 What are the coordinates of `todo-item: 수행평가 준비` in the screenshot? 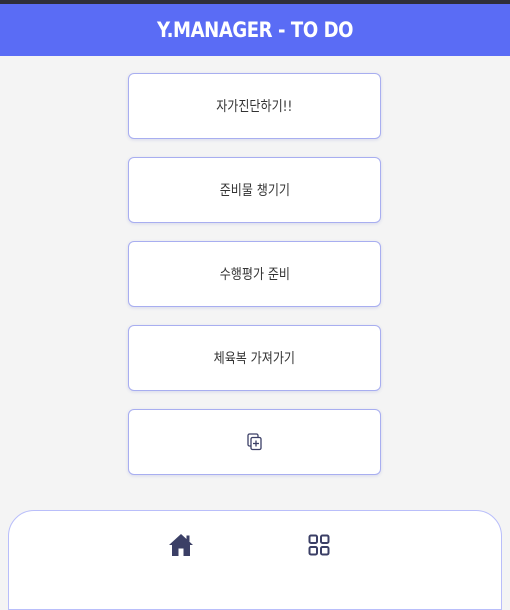 It's located at (254, 274).